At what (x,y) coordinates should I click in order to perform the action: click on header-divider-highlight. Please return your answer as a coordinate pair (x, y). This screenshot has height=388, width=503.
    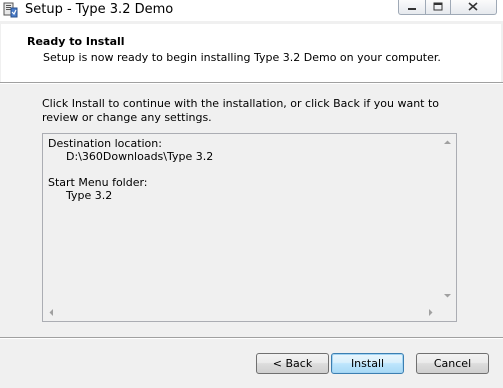
    Looking at the image, I should click on (251, 83).